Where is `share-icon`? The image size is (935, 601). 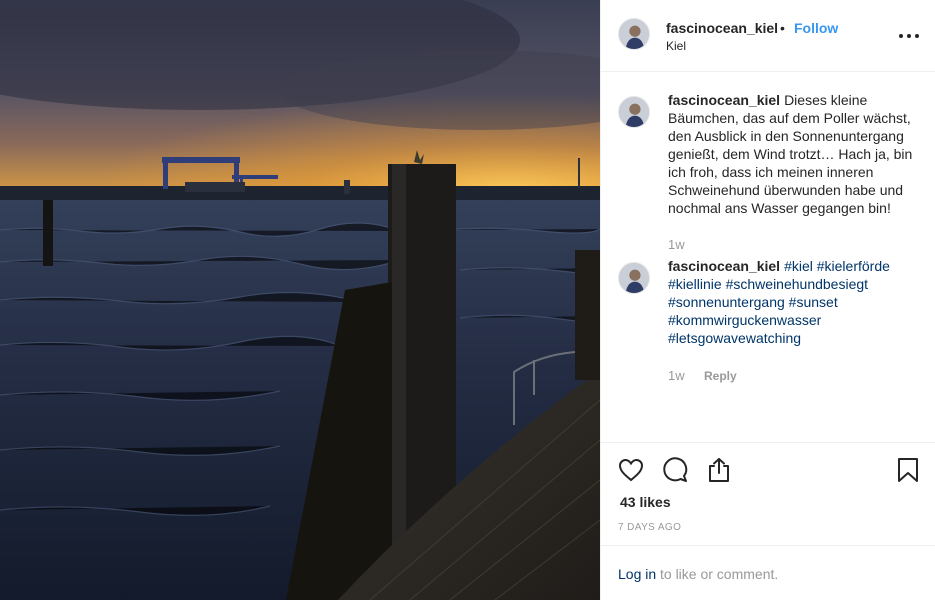
share-icon is located at coordinates (719, 470).